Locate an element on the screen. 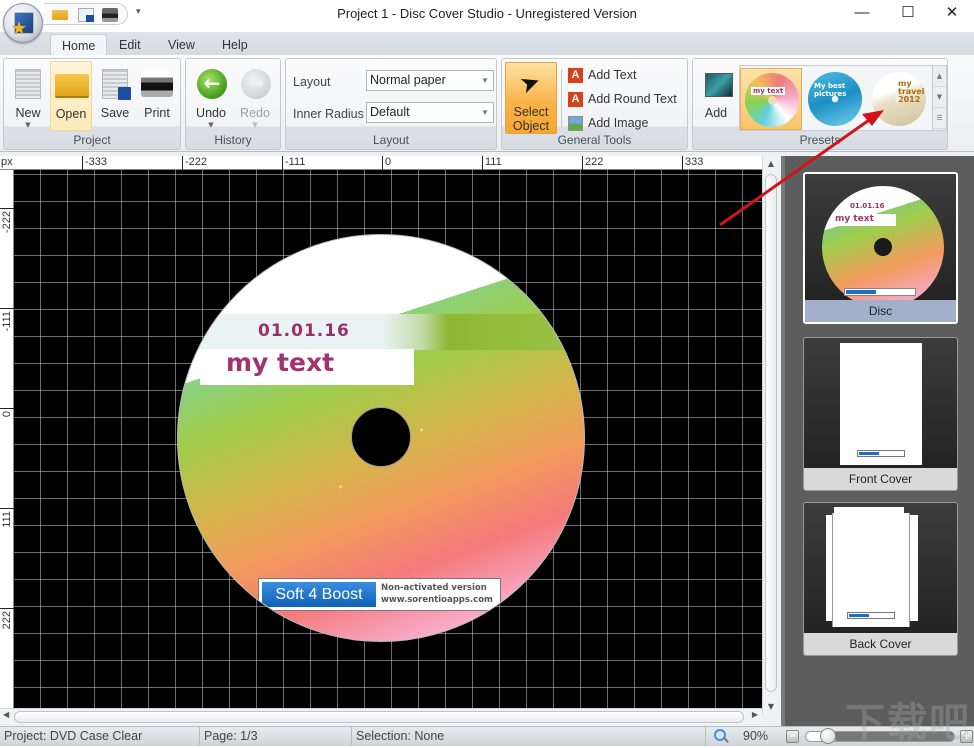  print-label: Print is located at coordinates (157, 113).